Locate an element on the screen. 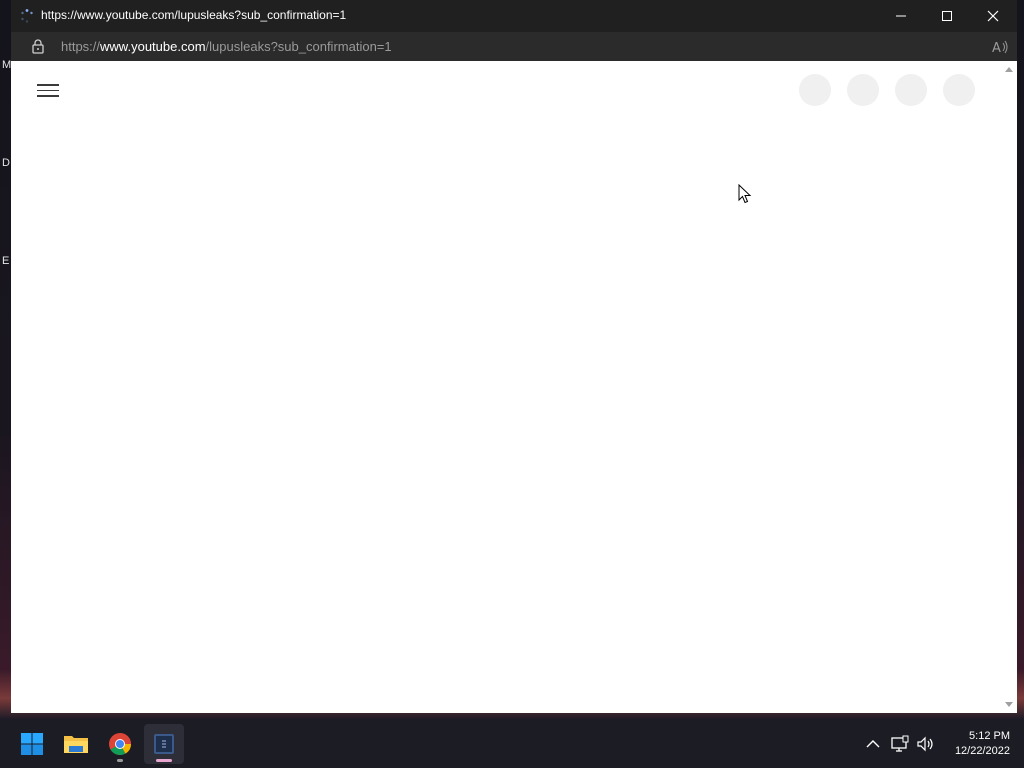  app-window-icon is located at coordinates (164, 744).